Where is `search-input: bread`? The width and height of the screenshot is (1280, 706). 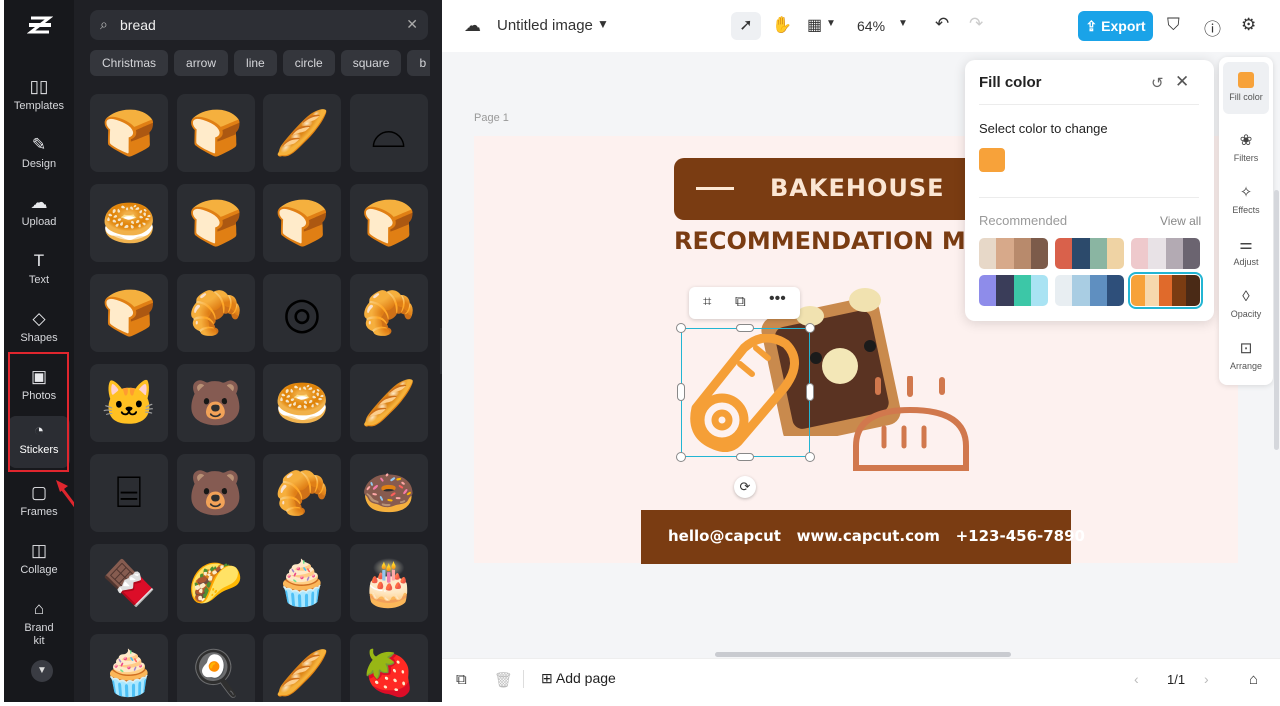 search-input: bread is located at coordinates (138, 25).